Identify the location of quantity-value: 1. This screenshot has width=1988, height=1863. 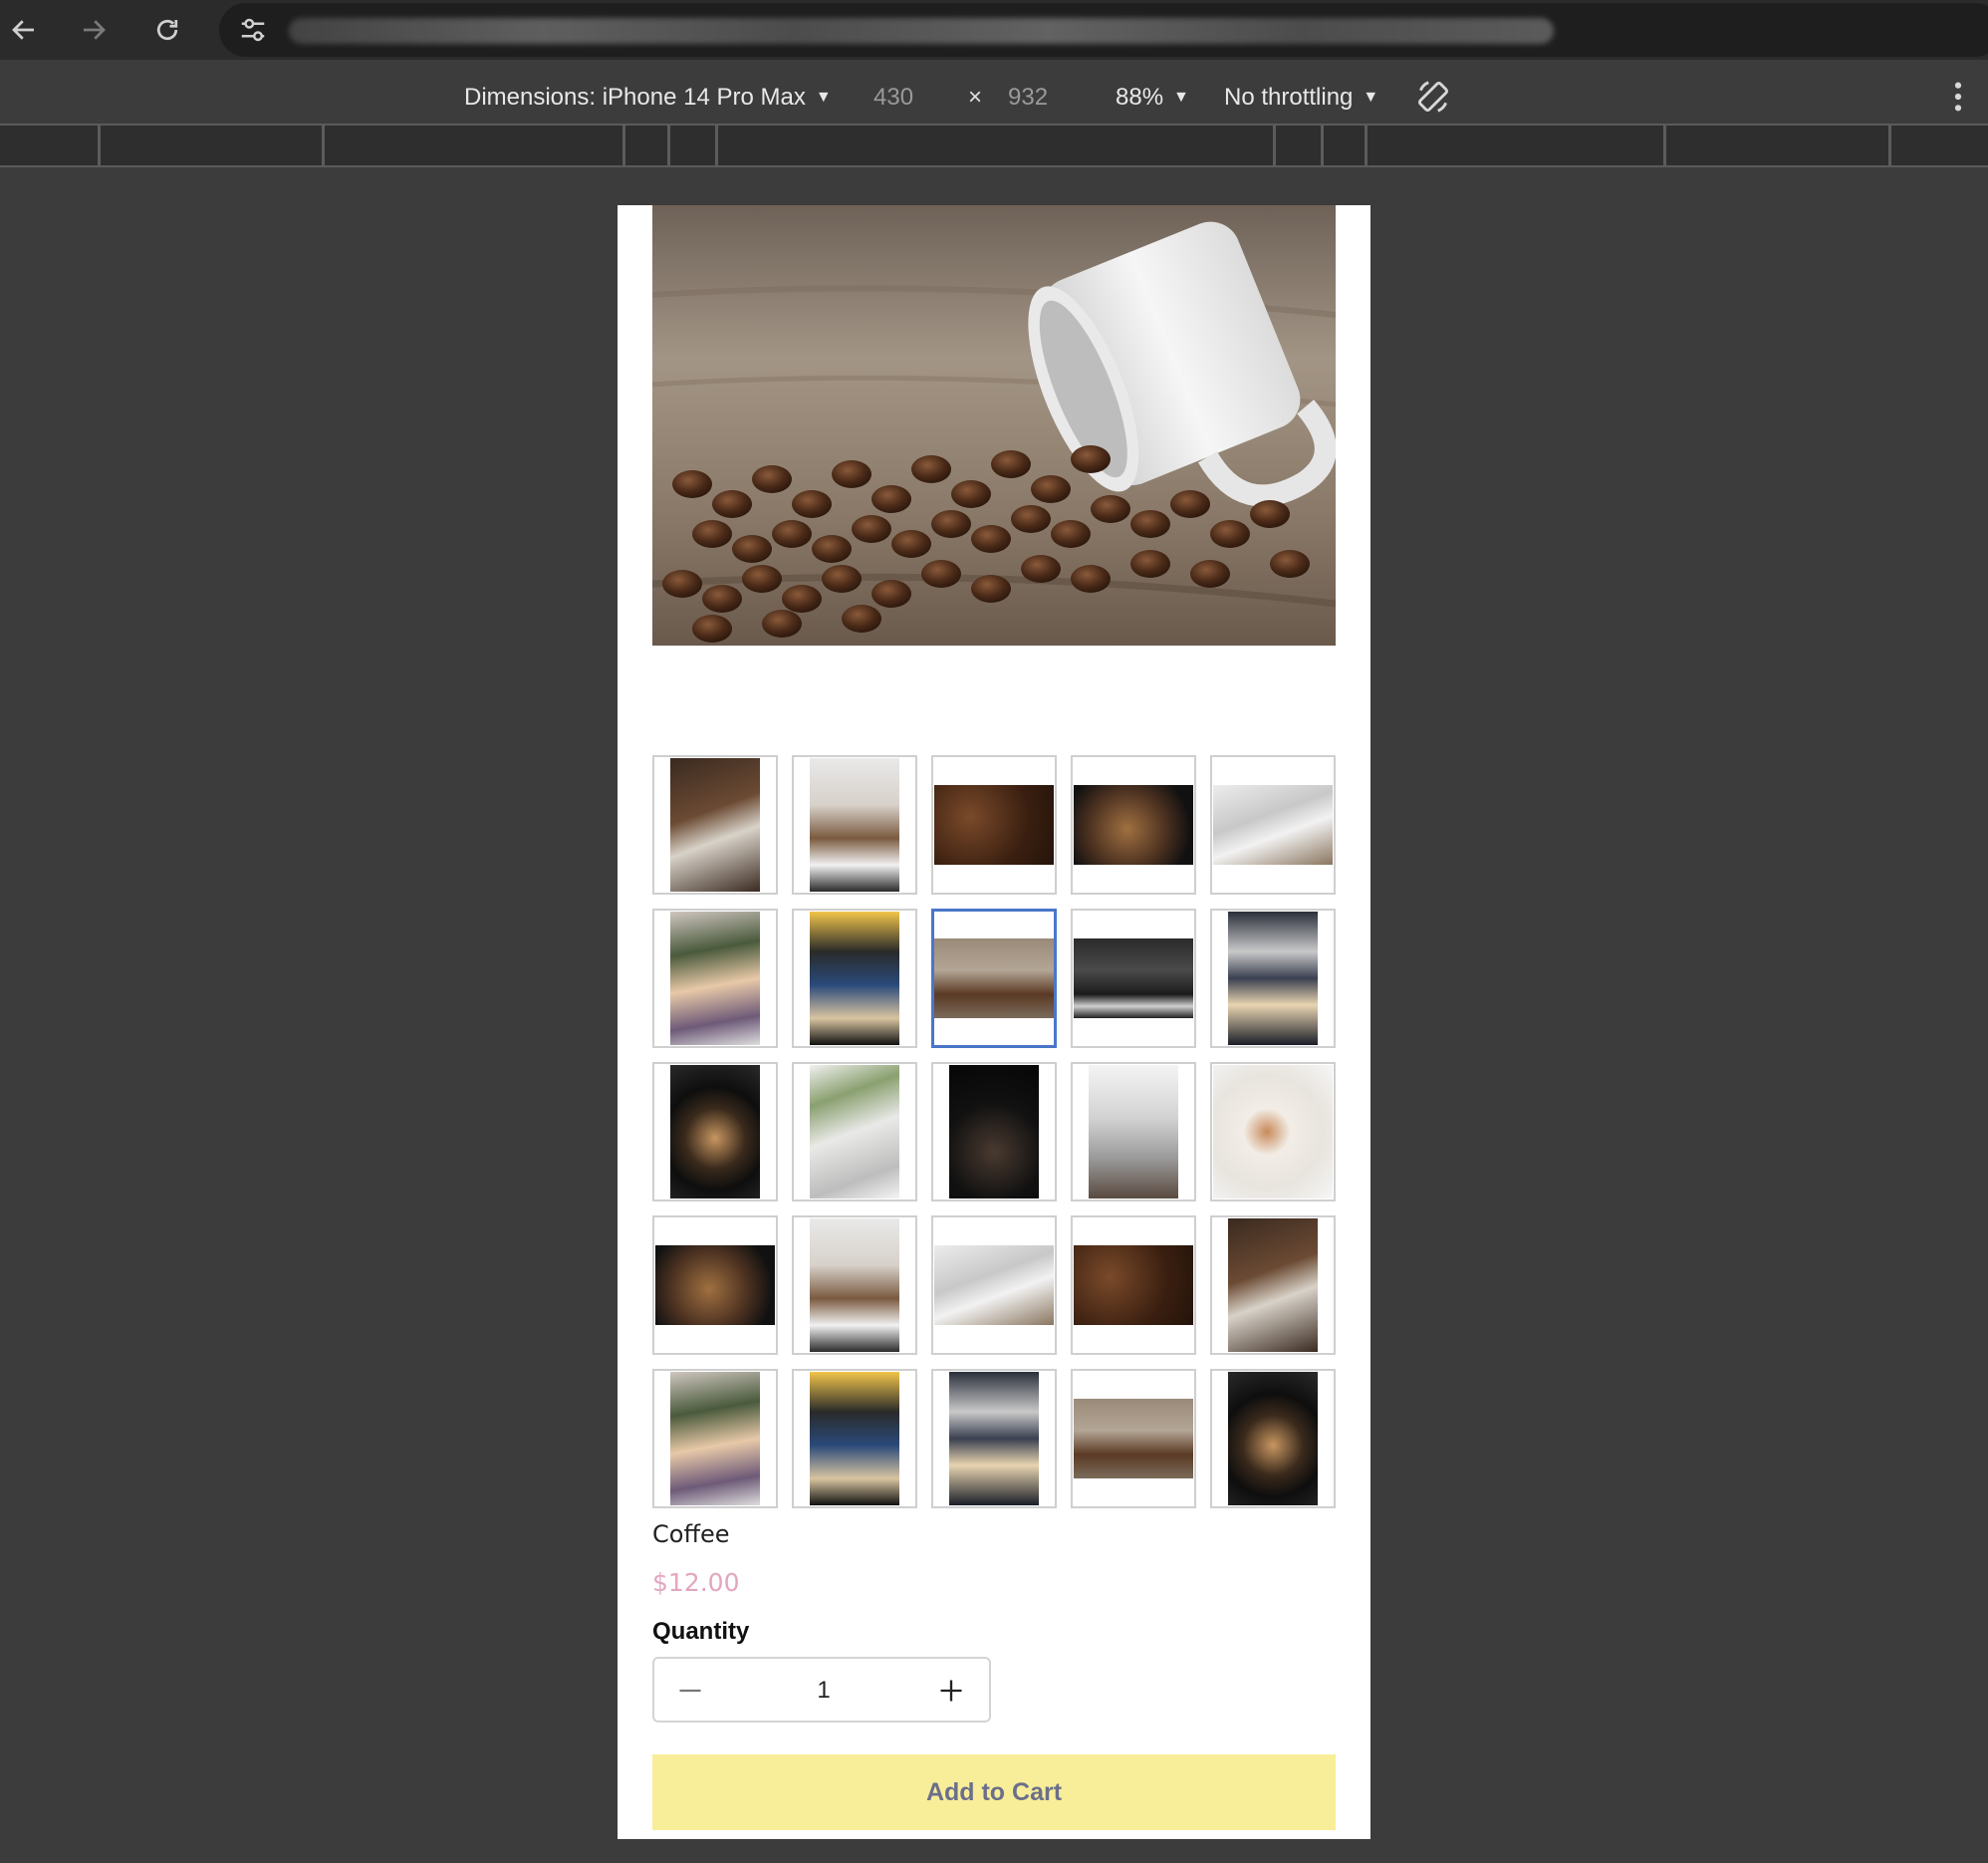
(823, 1691).